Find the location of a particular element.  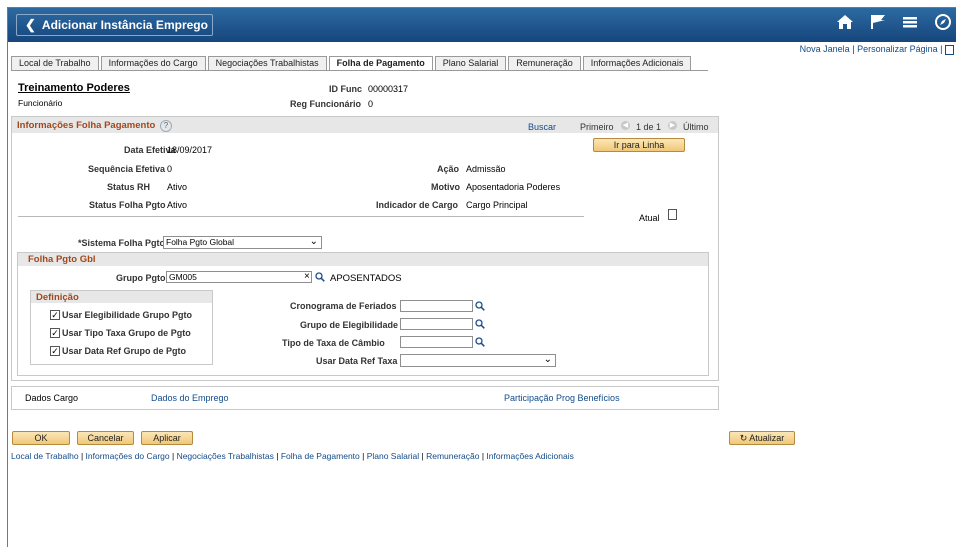

search-link: Buscar is located at coordinates (542, 127).